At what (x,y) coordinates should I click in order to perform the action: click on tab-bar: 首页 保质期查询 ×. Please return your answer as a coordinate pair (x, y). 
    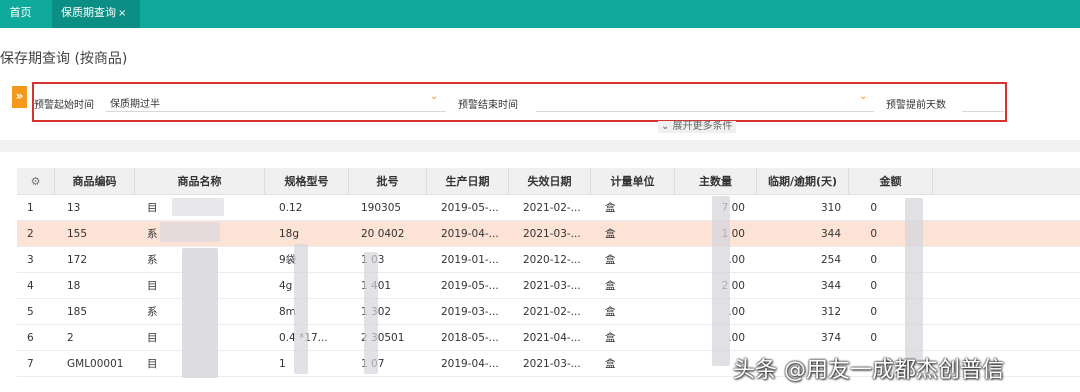
    Looking at the image, I should click on (540, 14).